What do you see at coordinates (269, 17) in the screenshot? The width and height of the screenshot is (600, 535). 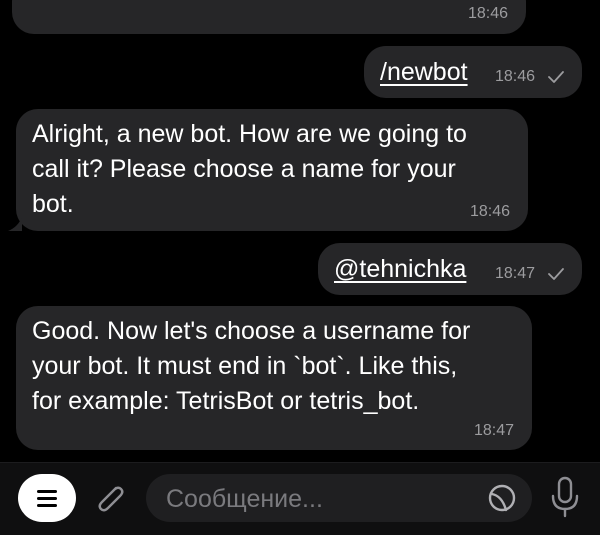 I see `incoming-message-bubble: 18:46` at bounding box center [269, 17].